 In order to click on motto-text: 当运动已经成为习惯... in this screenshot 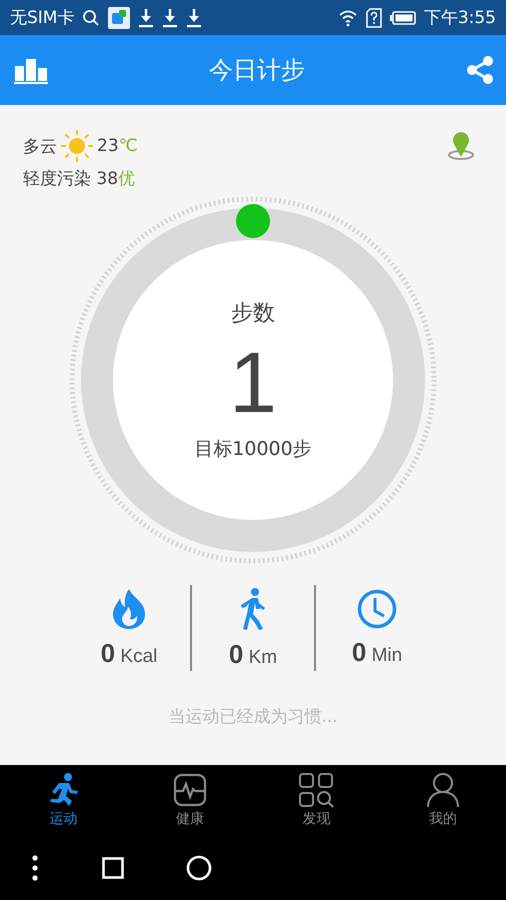, I will do `click(253, 717)`.